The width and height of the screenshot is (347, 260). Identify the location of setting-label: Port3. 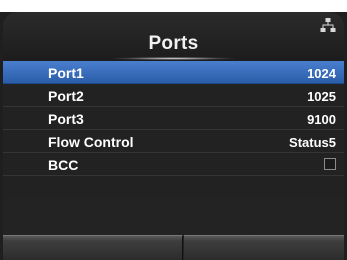
(66, 119).